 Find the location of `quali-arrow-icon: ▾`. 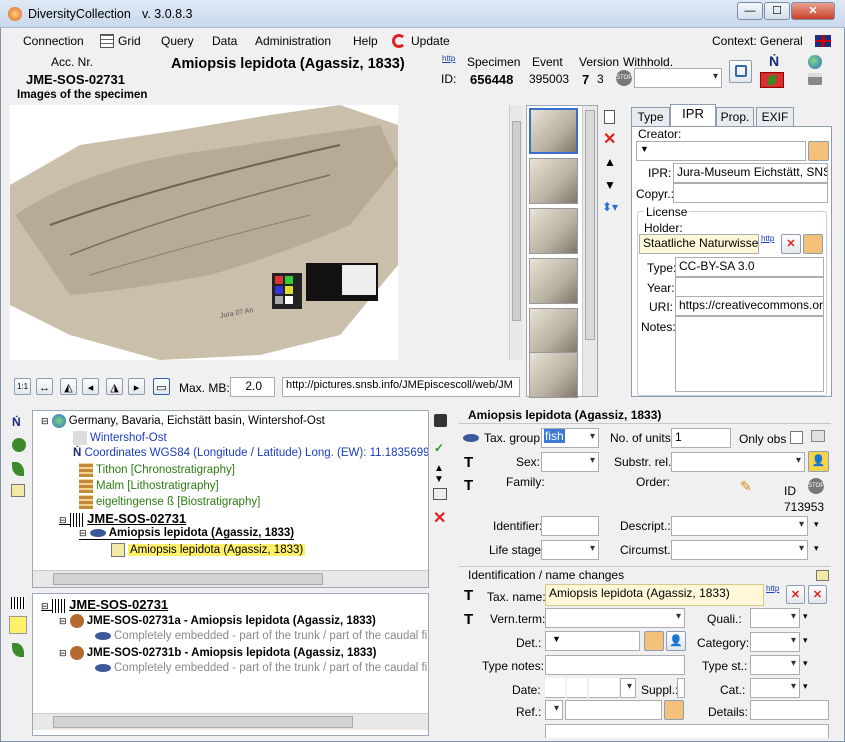

quali-arrow-icon: ▾ is located at coordinates (805, 616).